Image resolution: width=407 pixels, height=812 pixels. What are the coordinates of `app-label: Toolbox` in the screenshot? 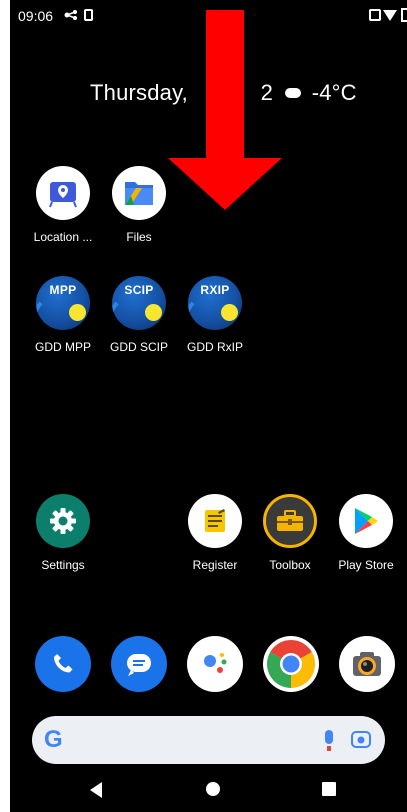 It's located at (290, 565).